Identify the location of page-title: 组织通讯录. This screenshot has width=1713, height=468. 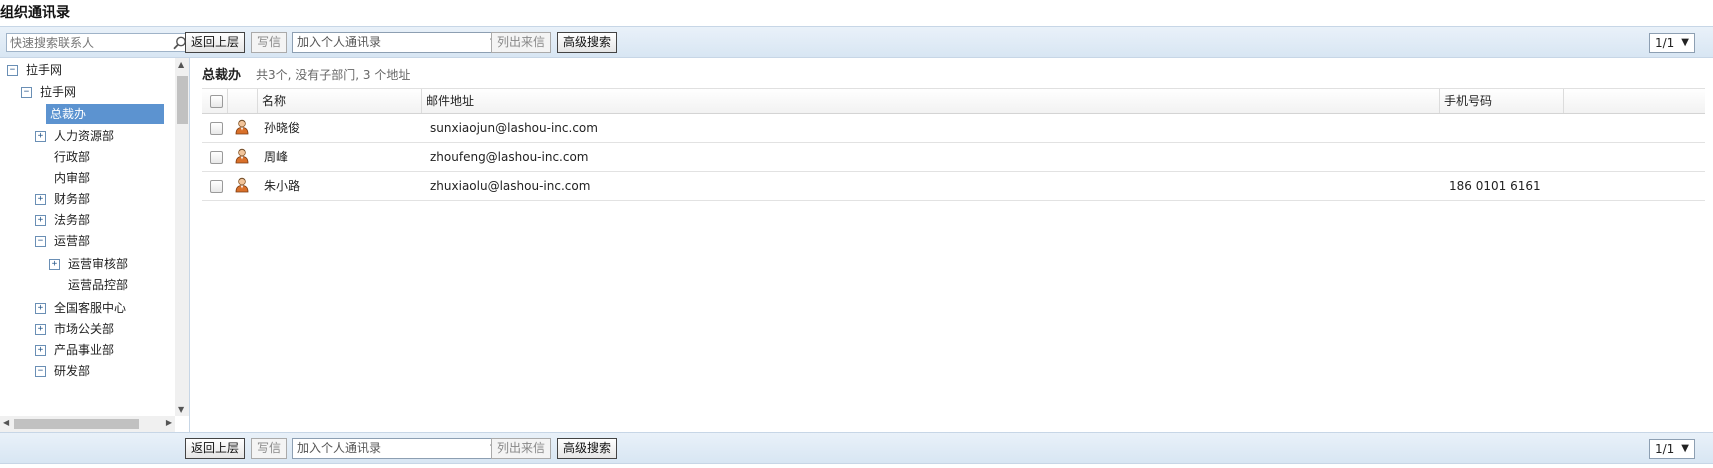
(35, 13).